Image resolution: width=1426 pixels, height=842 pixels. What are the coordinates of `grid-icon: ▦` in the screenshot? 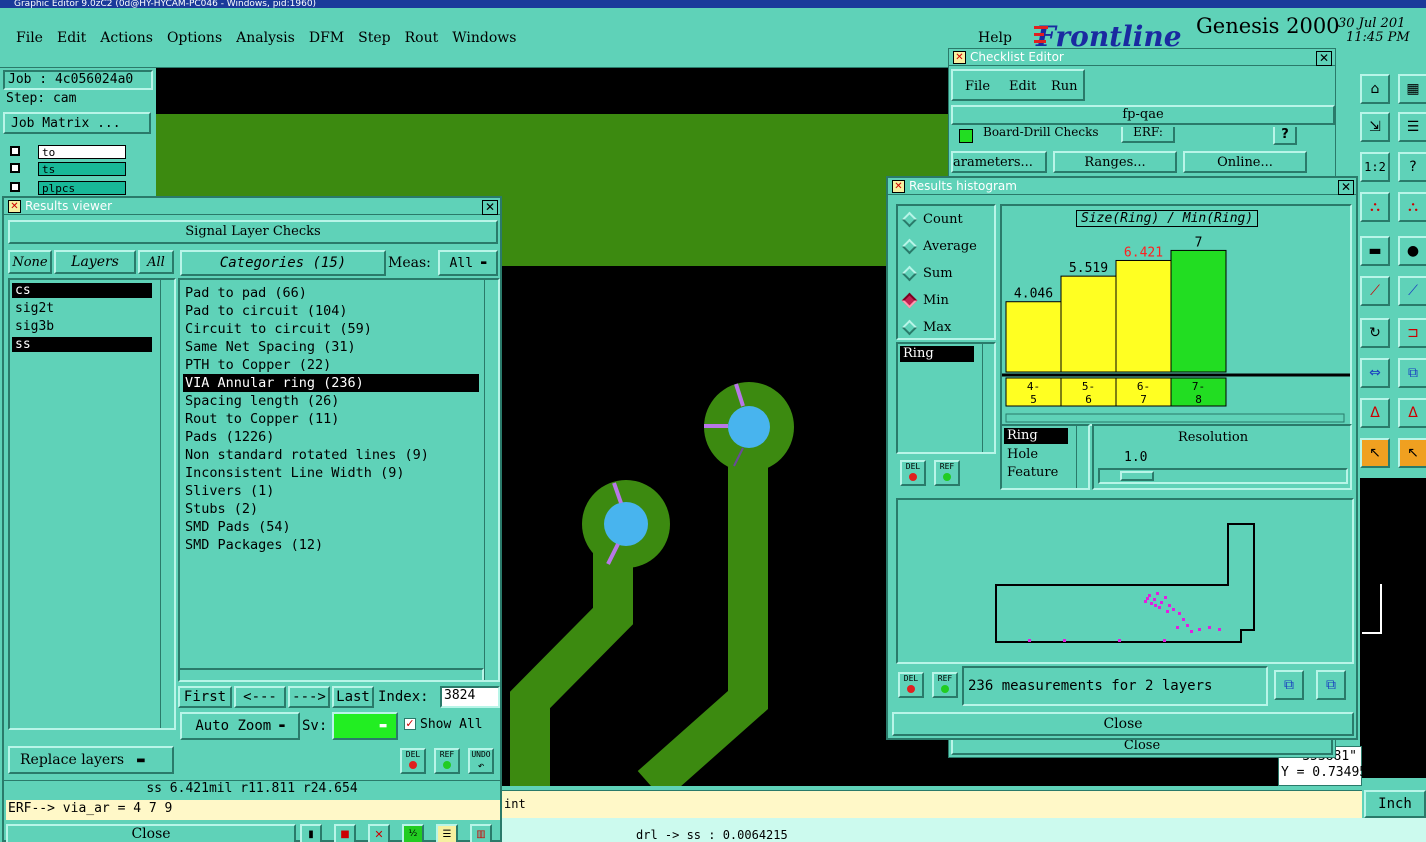 It's located at (1412, 89).